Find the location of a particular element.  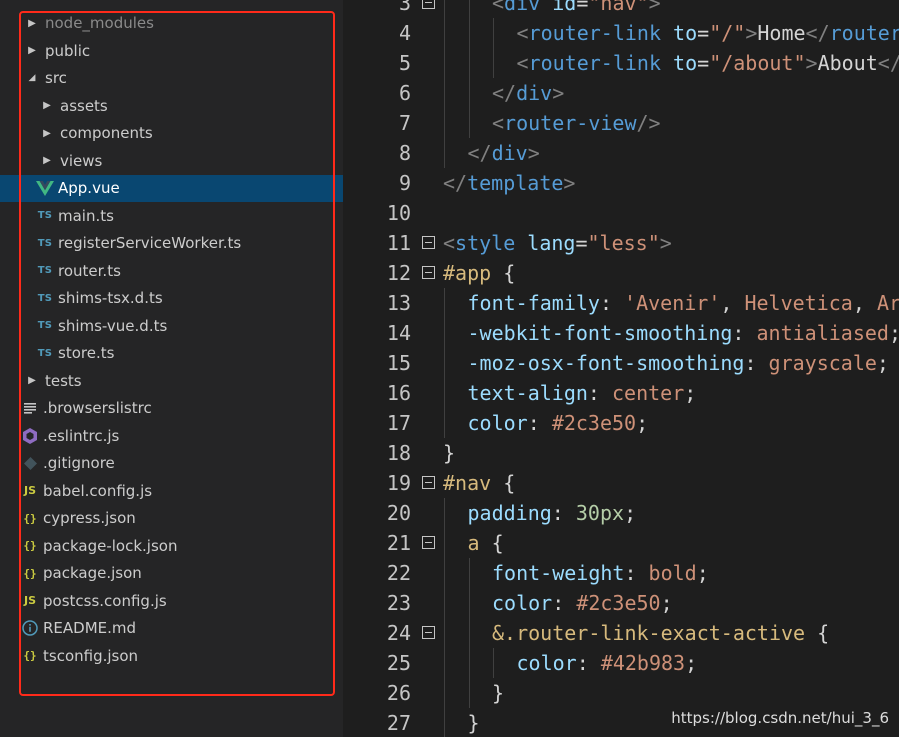

code-line: 3 <div id="nav"> is located at coordinates (621, 9).